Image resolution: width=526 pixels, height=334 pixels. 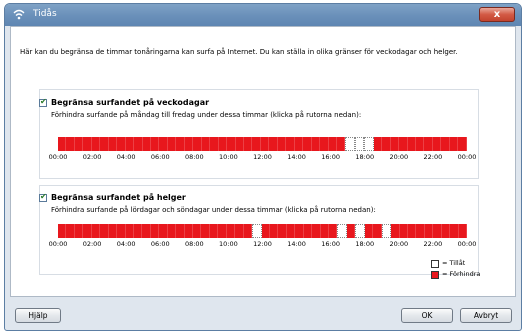 What do you see at coordinates (486, 315) in the screenshot?
I see `cancel-button: Avbryt` at bounding box center [486, 315].